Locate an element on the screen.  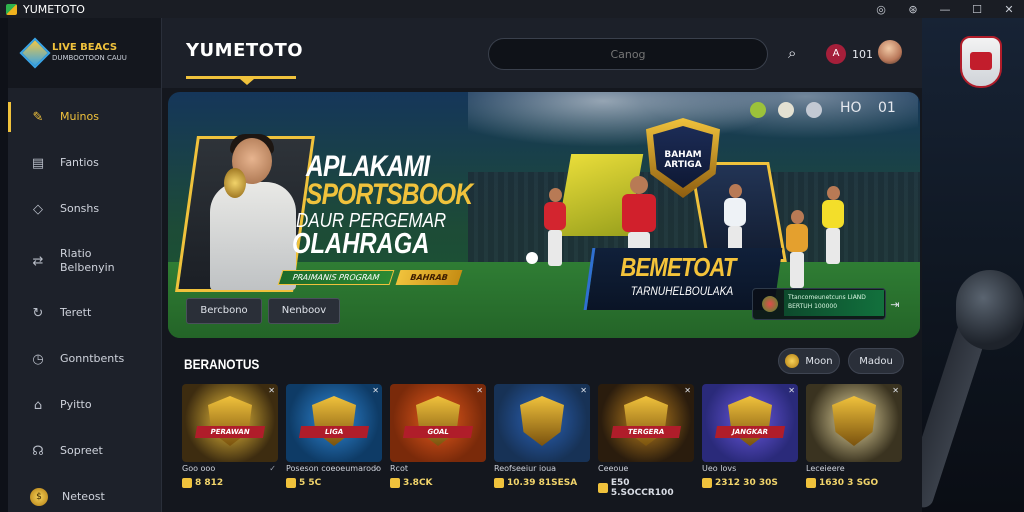
window-title: YUMETOTO is located at coordinates (54, 9).